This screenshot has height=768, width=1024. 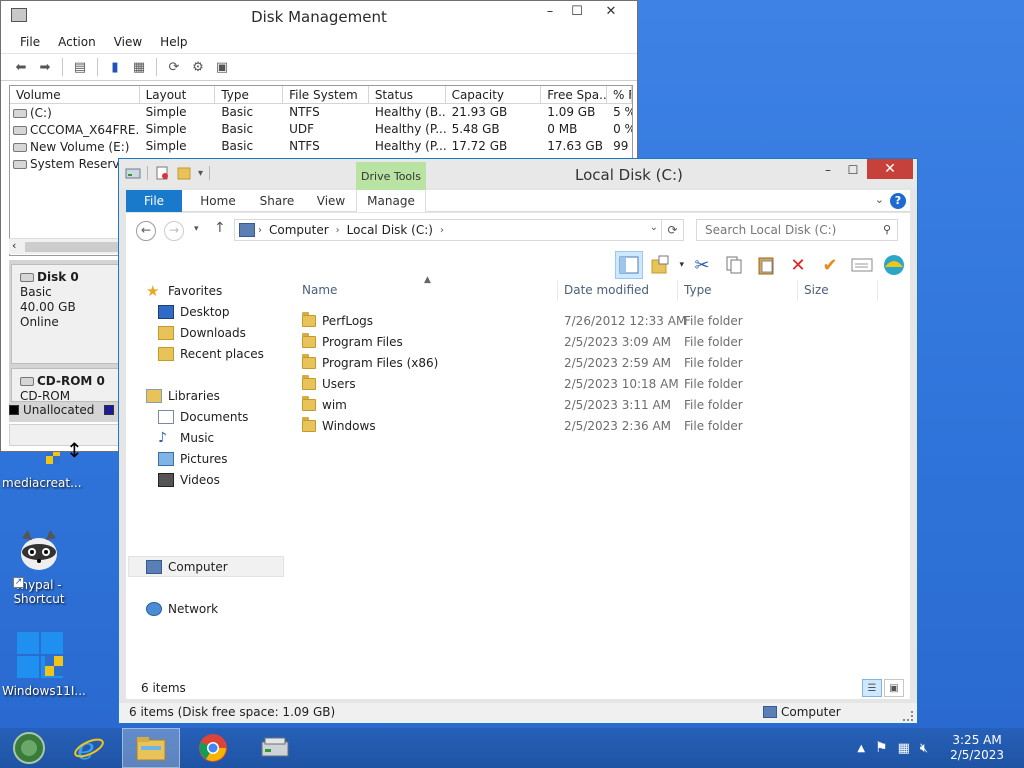 I want to click on scroll-left-icon: ‹, so click(x=14, y=245).